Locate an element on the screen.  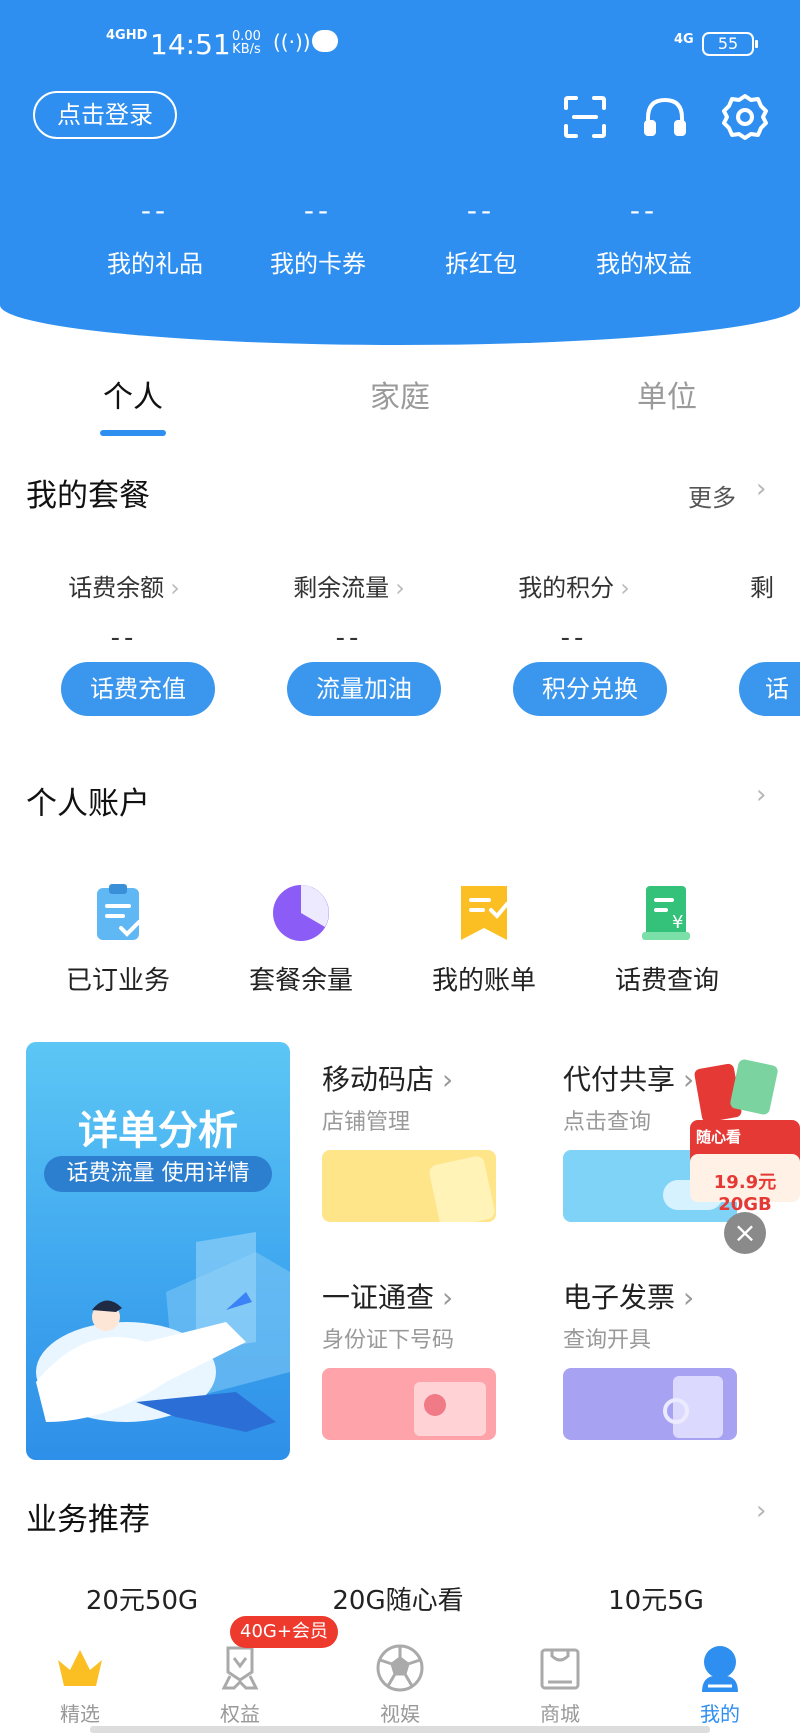
scope-tabs: 个人 家庭 单位 is located at coordinates (400, 402).